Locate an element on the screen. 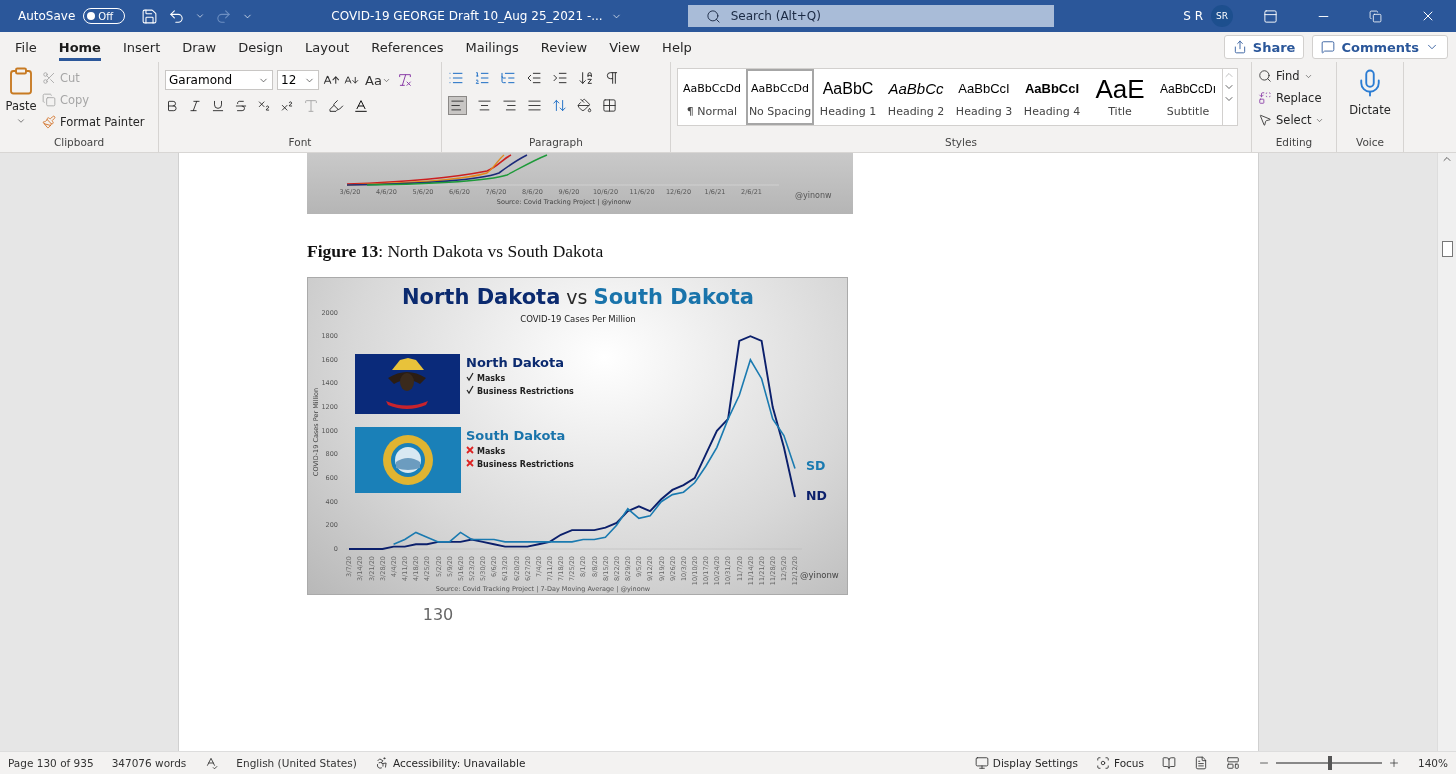 The image size is (1456, 774). north-dakota-flag-icon is located at coordinates (407, 384).